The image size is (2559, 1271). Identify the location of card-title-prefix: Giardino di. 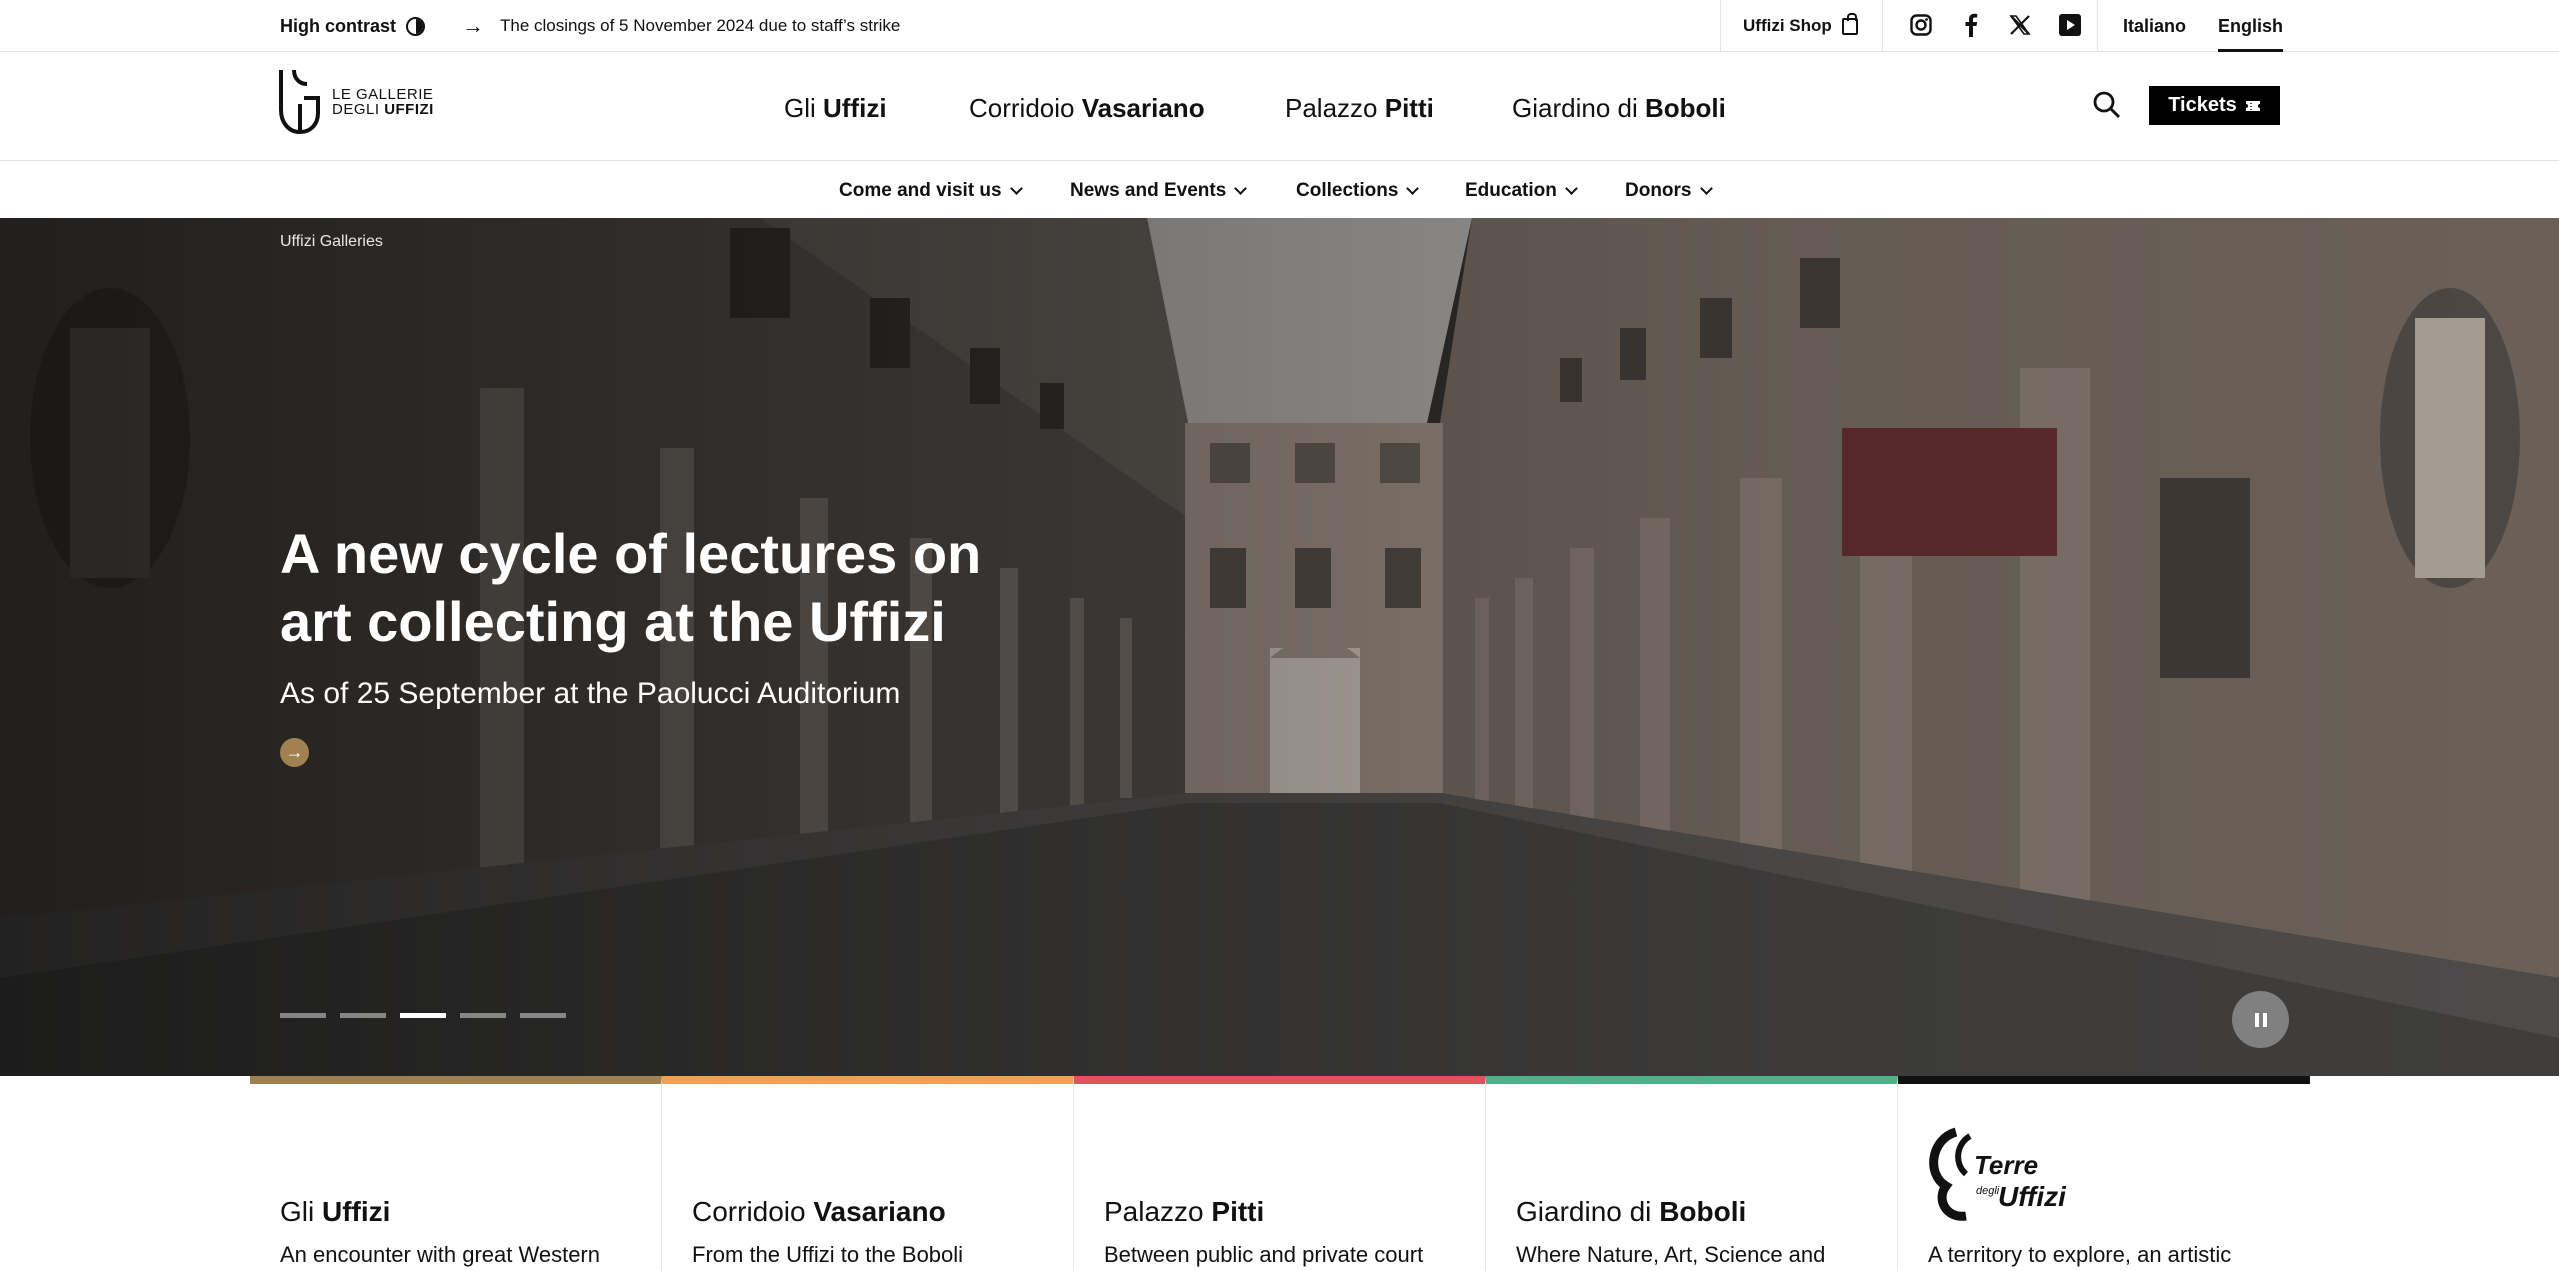
(1588, 1211).